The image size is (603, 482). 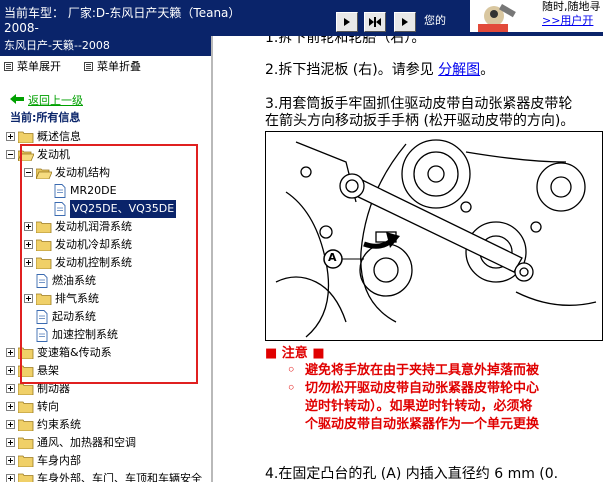 I want to click on collapse-icon, so click(x=10, y=154).